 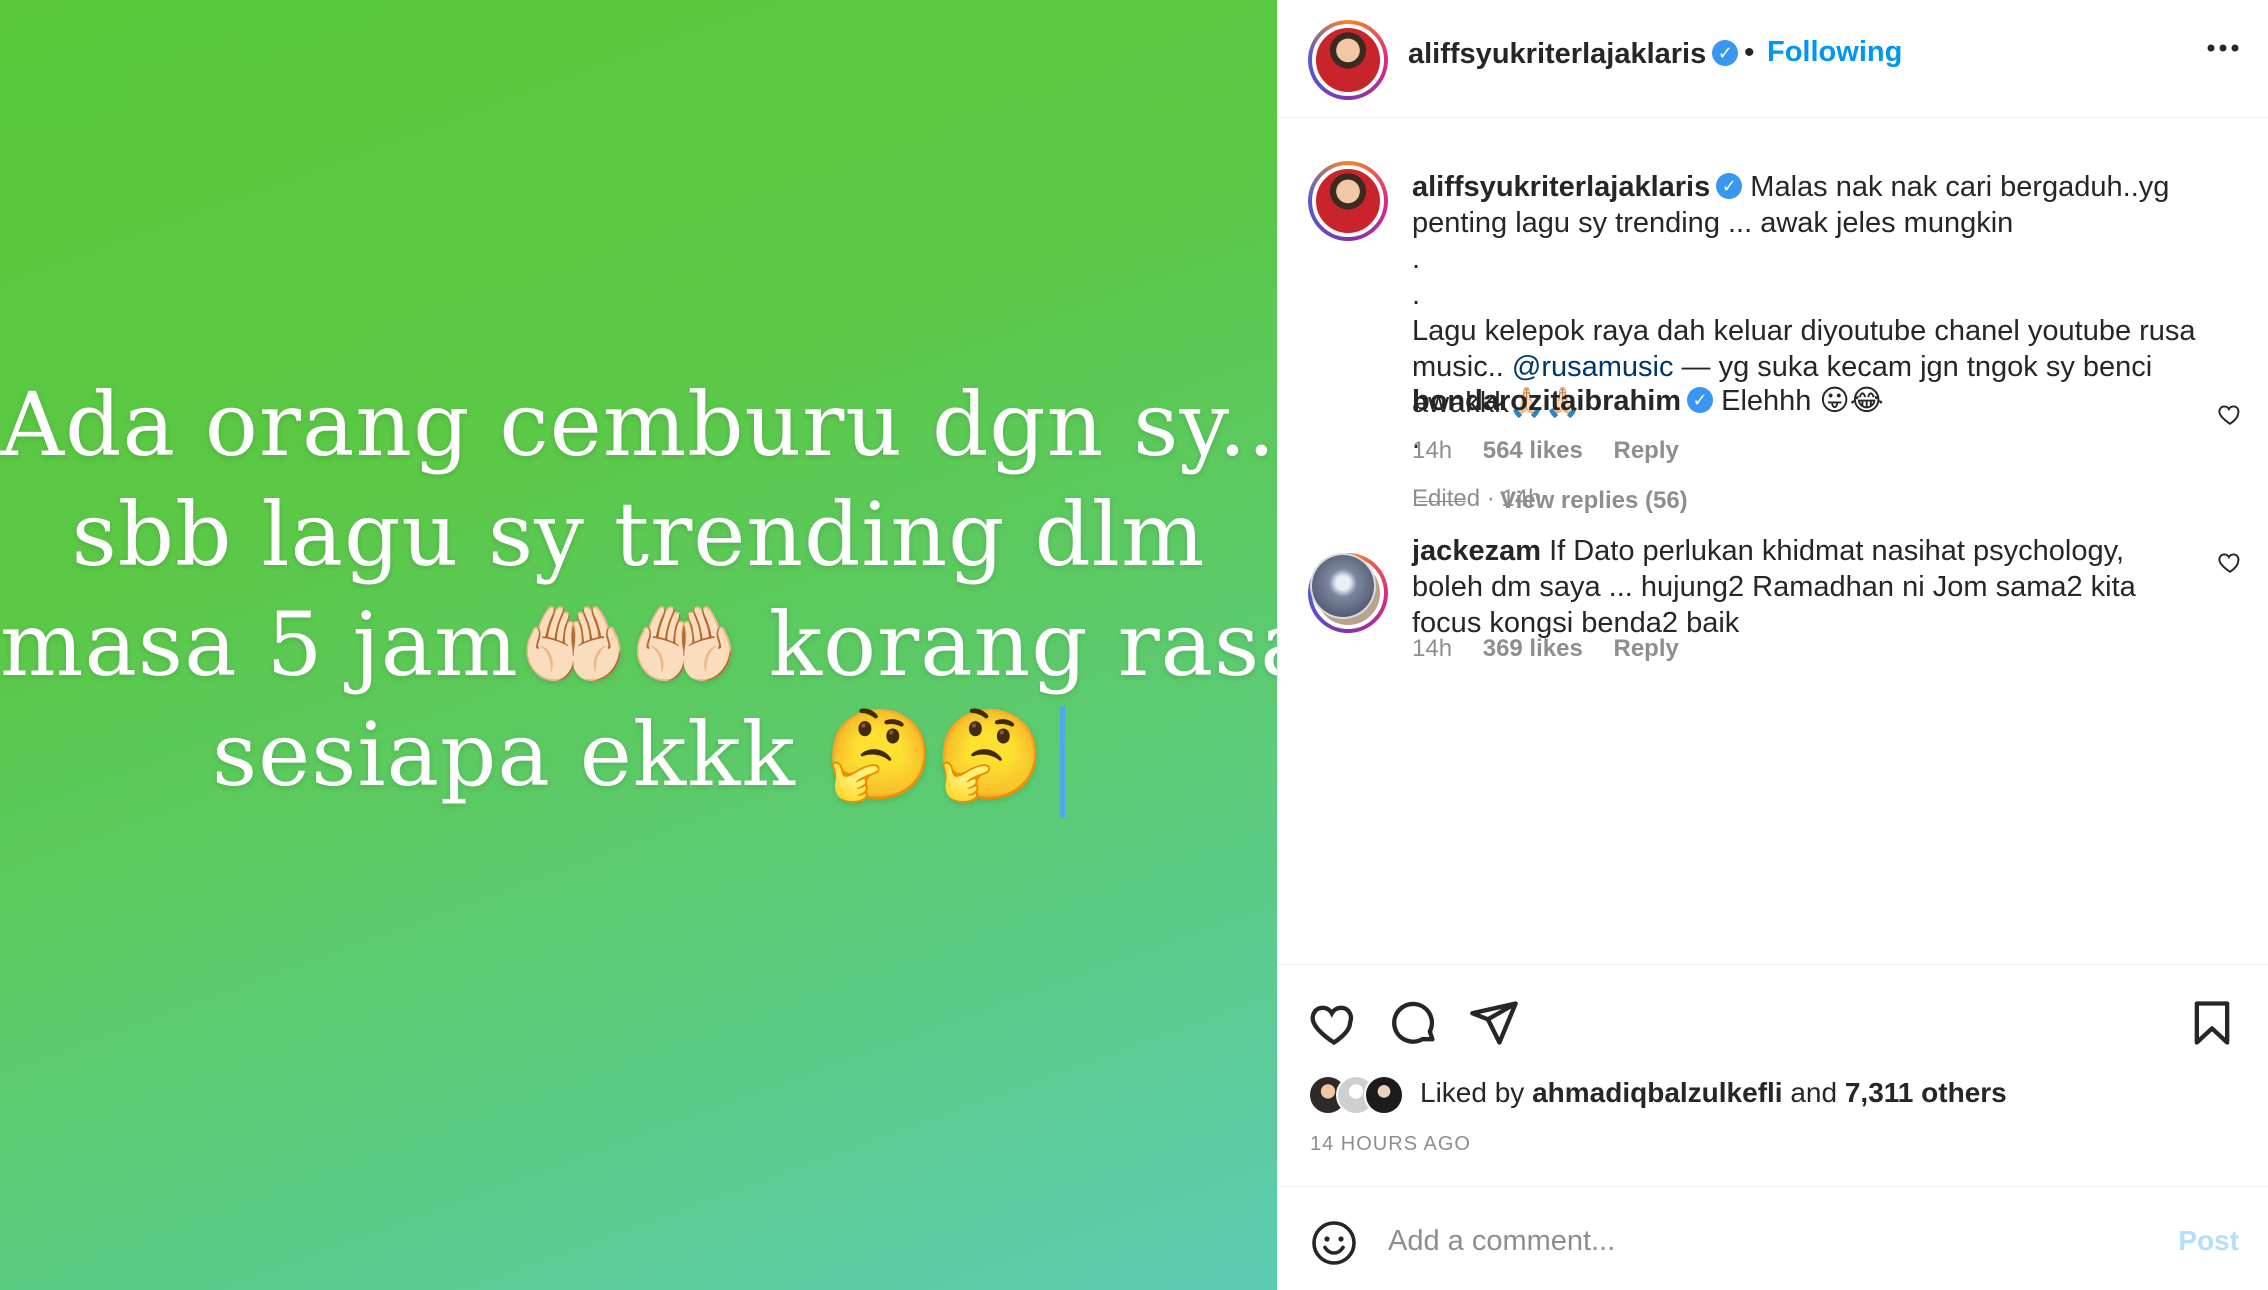 I want to click on liked-by-and: and, so click(x=1813, y=1092).